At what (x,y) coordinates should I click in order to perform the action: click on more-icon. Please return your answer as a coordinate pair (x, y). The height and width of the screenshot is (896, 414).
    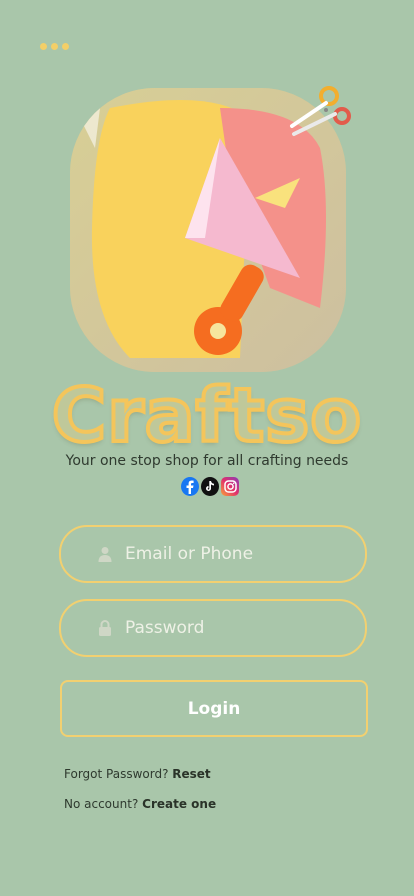
    Looking at the image, I should click on (54, 46).